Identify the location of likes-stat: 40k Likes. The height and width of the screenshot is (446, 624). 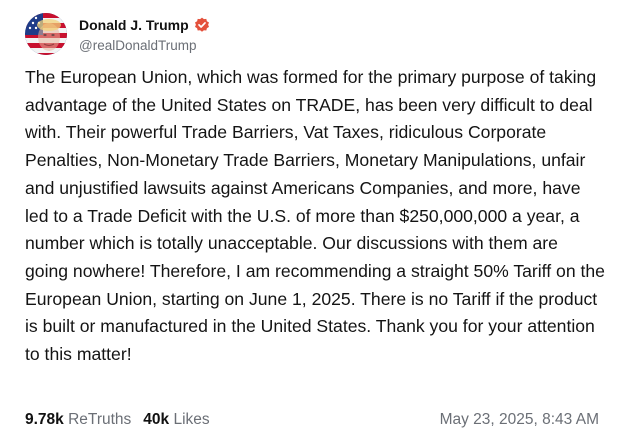
(176, 420).